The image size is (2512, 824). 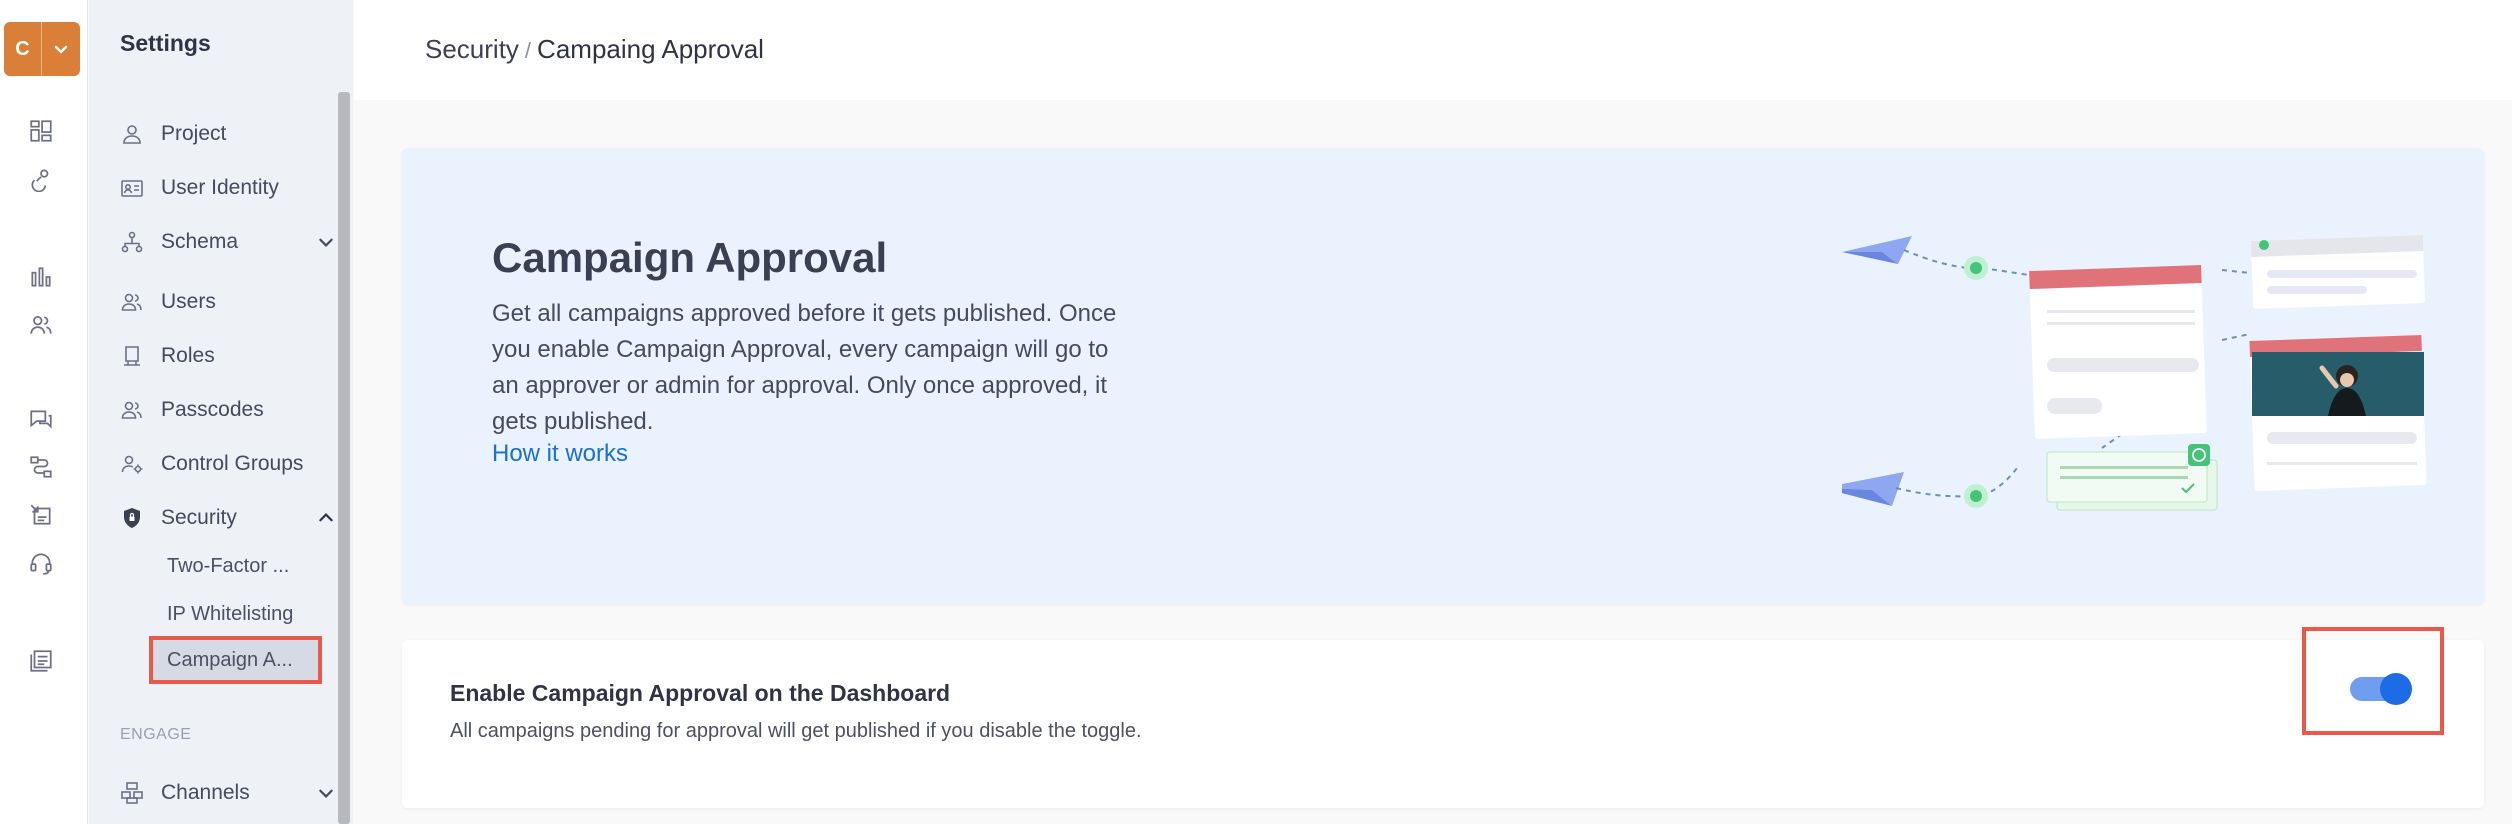 I want to click on dashboard-icon, so click(x=41, y=131).